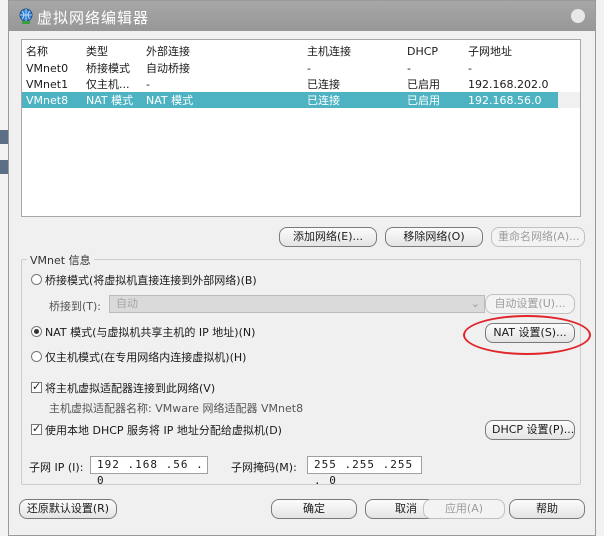  What do you see at coordinates (364, 471) in the screenshot?
I see `subnet-mask-input: 255 .255 .255 . 0` at bounding box center [364, 471].